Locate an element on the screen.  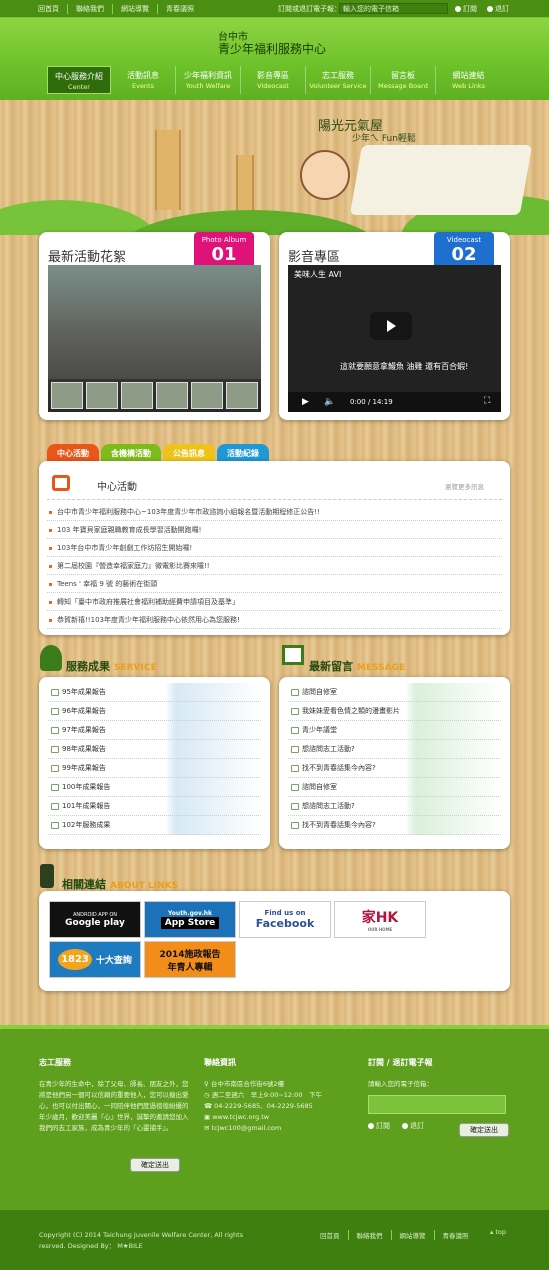
photo-album-title: 最新活動花絮 is located at coordinates (87, 257).